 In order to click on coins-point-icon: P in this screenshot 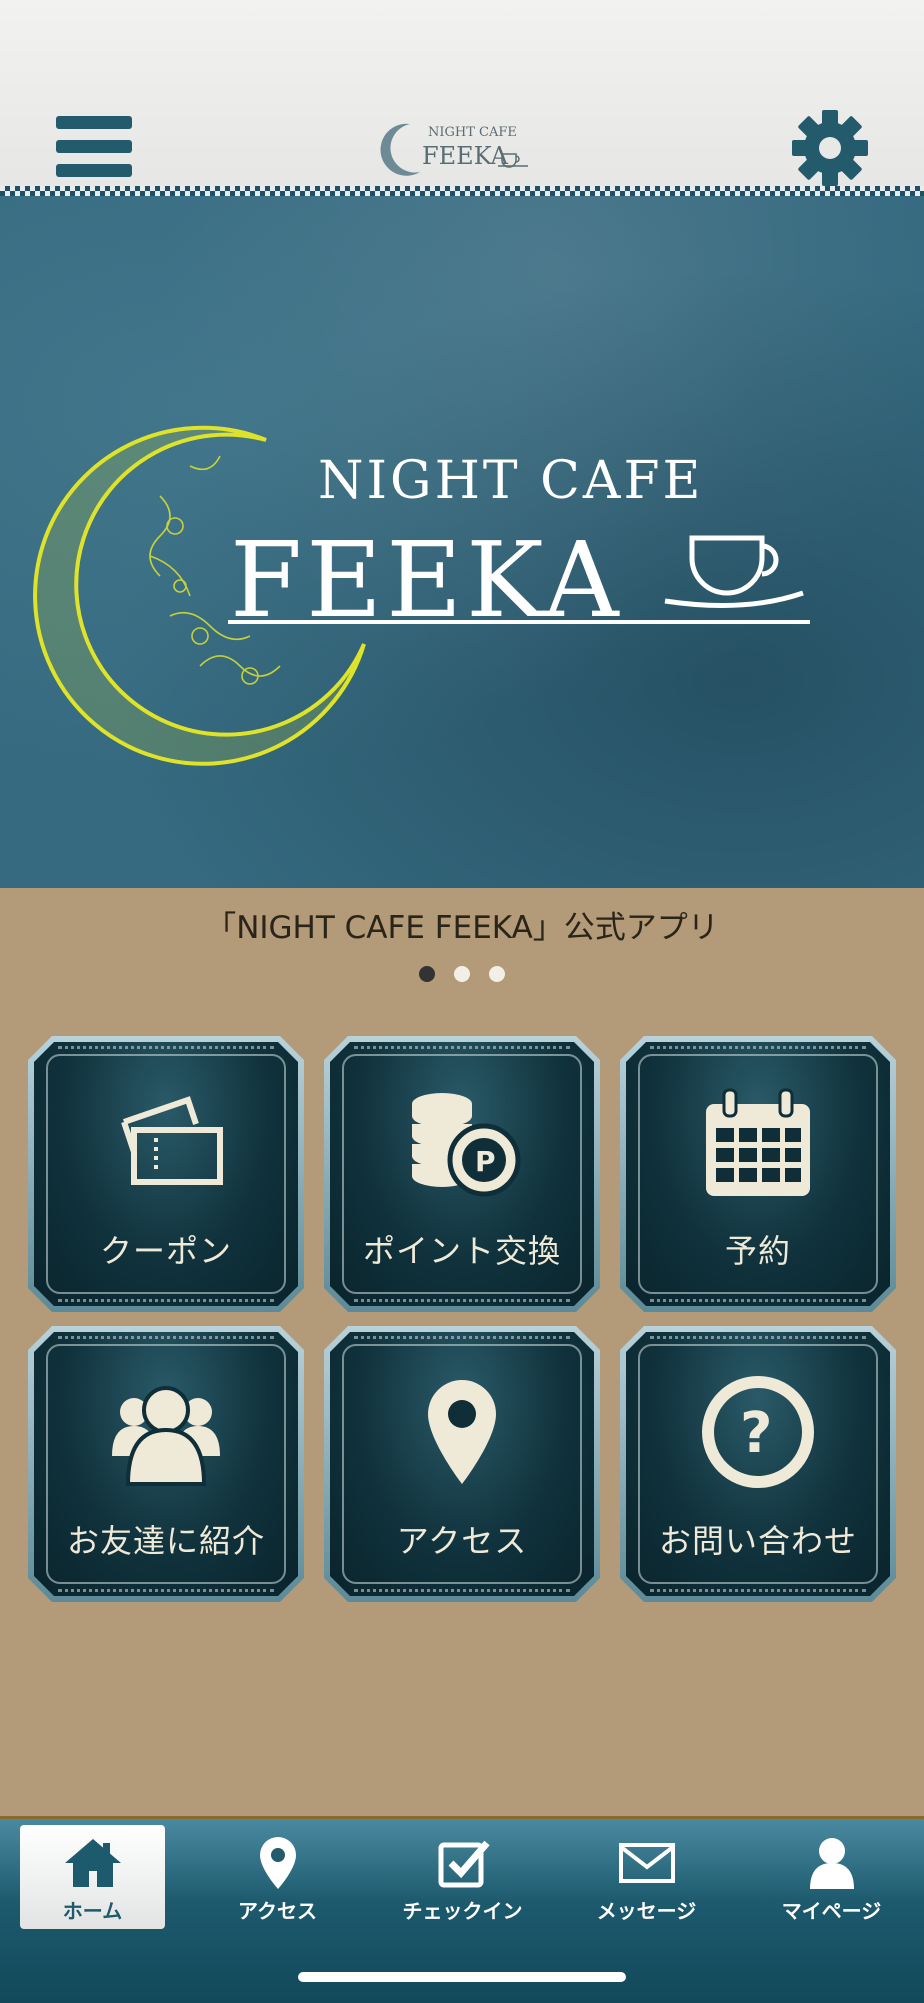, I will do `click(466, 1145)`.